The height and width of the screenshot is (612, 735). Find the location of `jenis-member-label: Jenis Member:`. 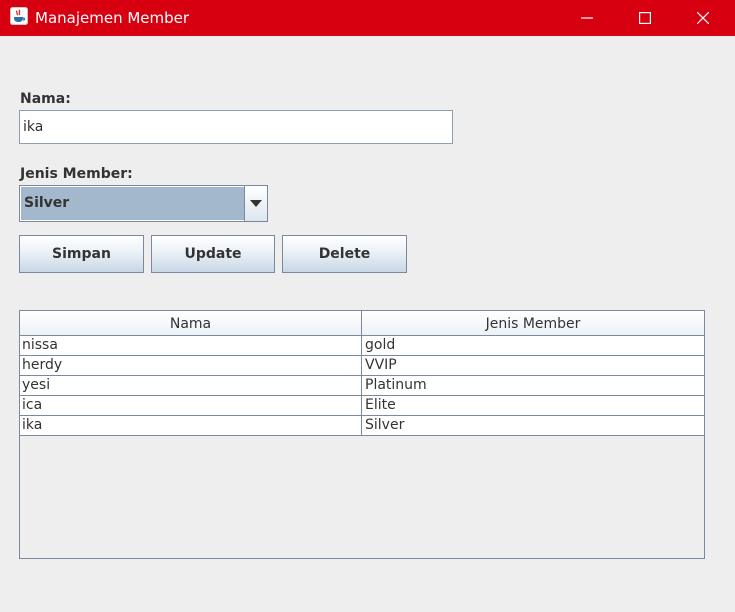

jenis-member-label: Jenis Member: is located at coordinates (76, 174).